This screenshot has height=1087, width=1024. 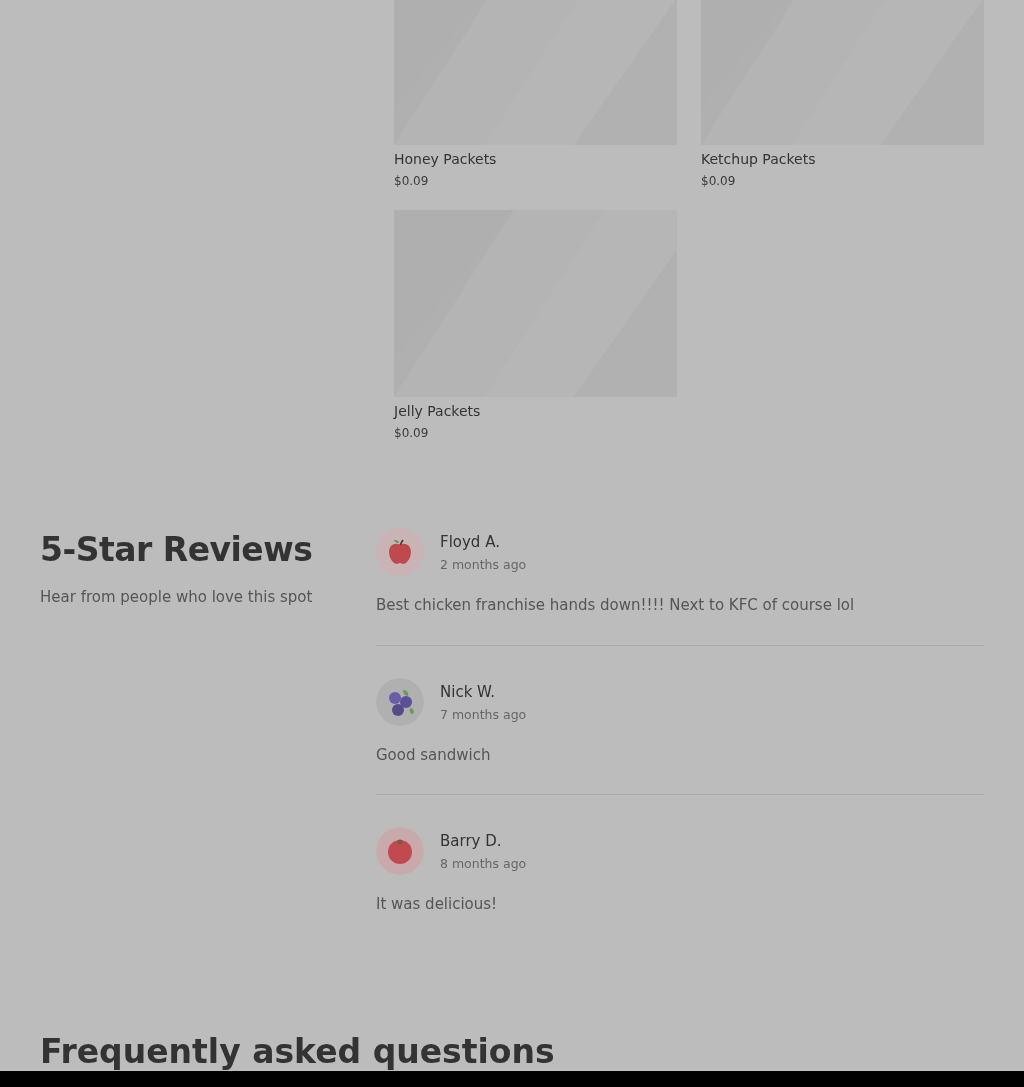 What do you see at coordinates (400, 701) in the screenshot?
I see `blueberry-avatar` at bounding box center [400, 701].